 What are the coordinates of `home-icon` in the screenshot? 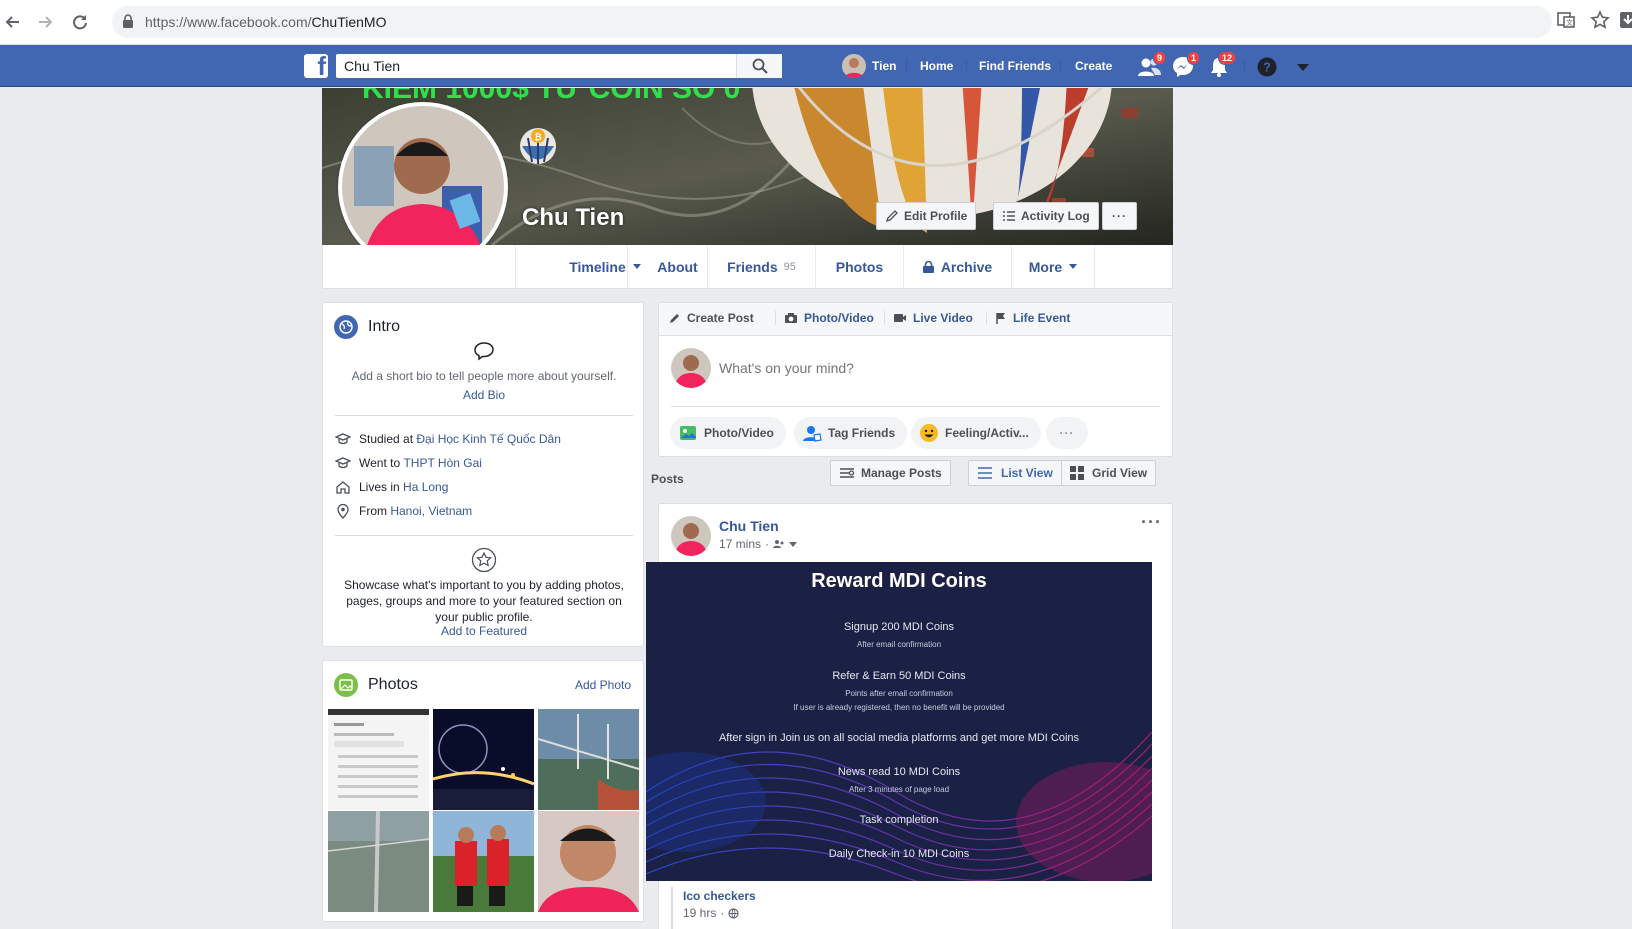 It's located at (343, 487).